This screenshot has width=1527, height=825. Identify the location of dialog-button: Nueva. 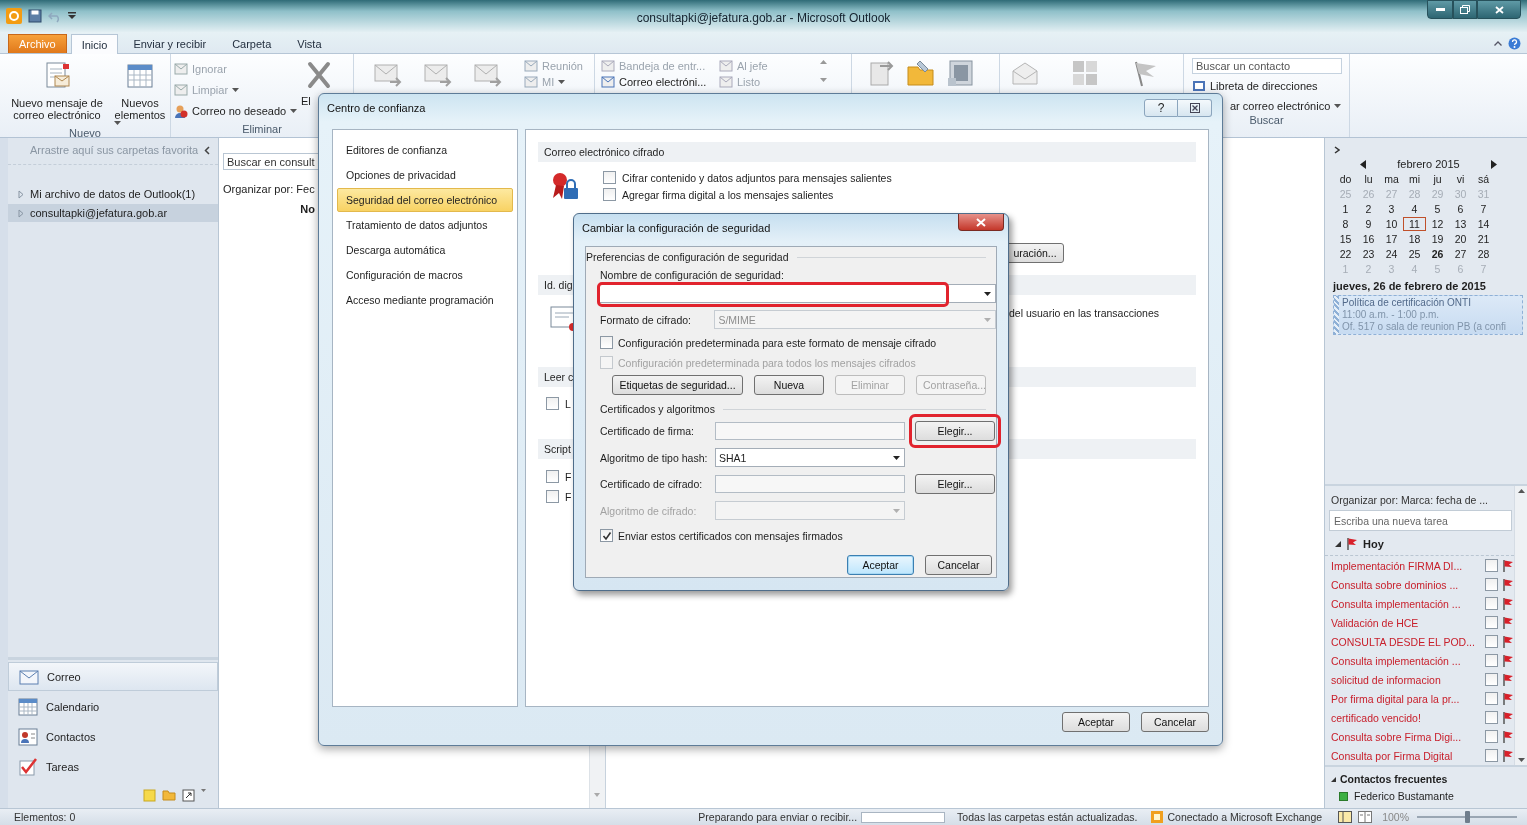
(789, 385).